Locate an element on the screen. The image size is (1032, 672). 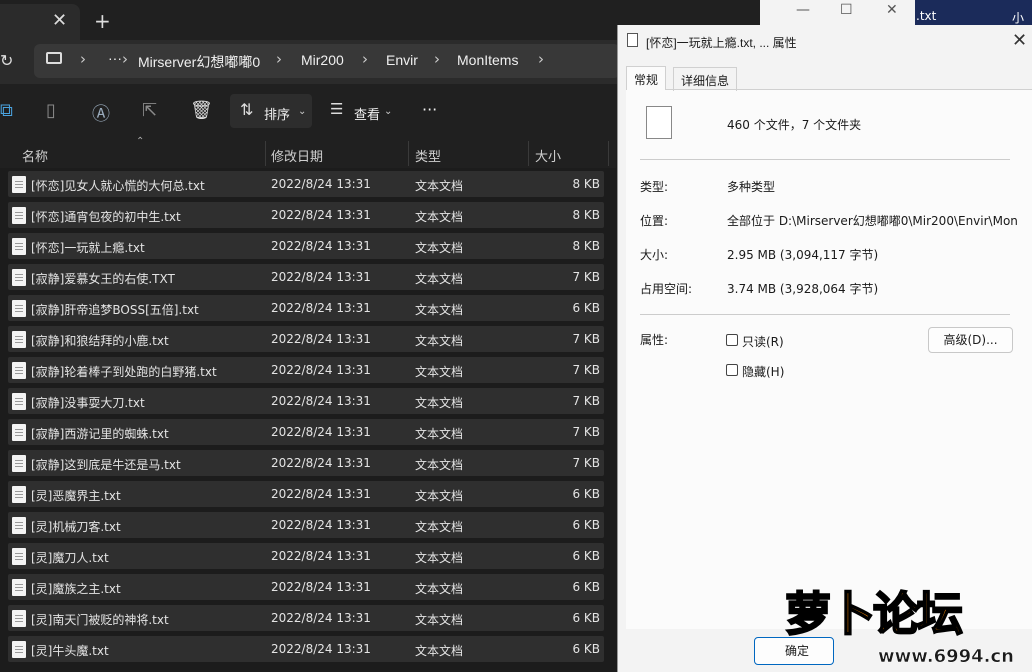
selection-summary: 460 个文件，7 个文件夹 is located at coordinates (794, 125).